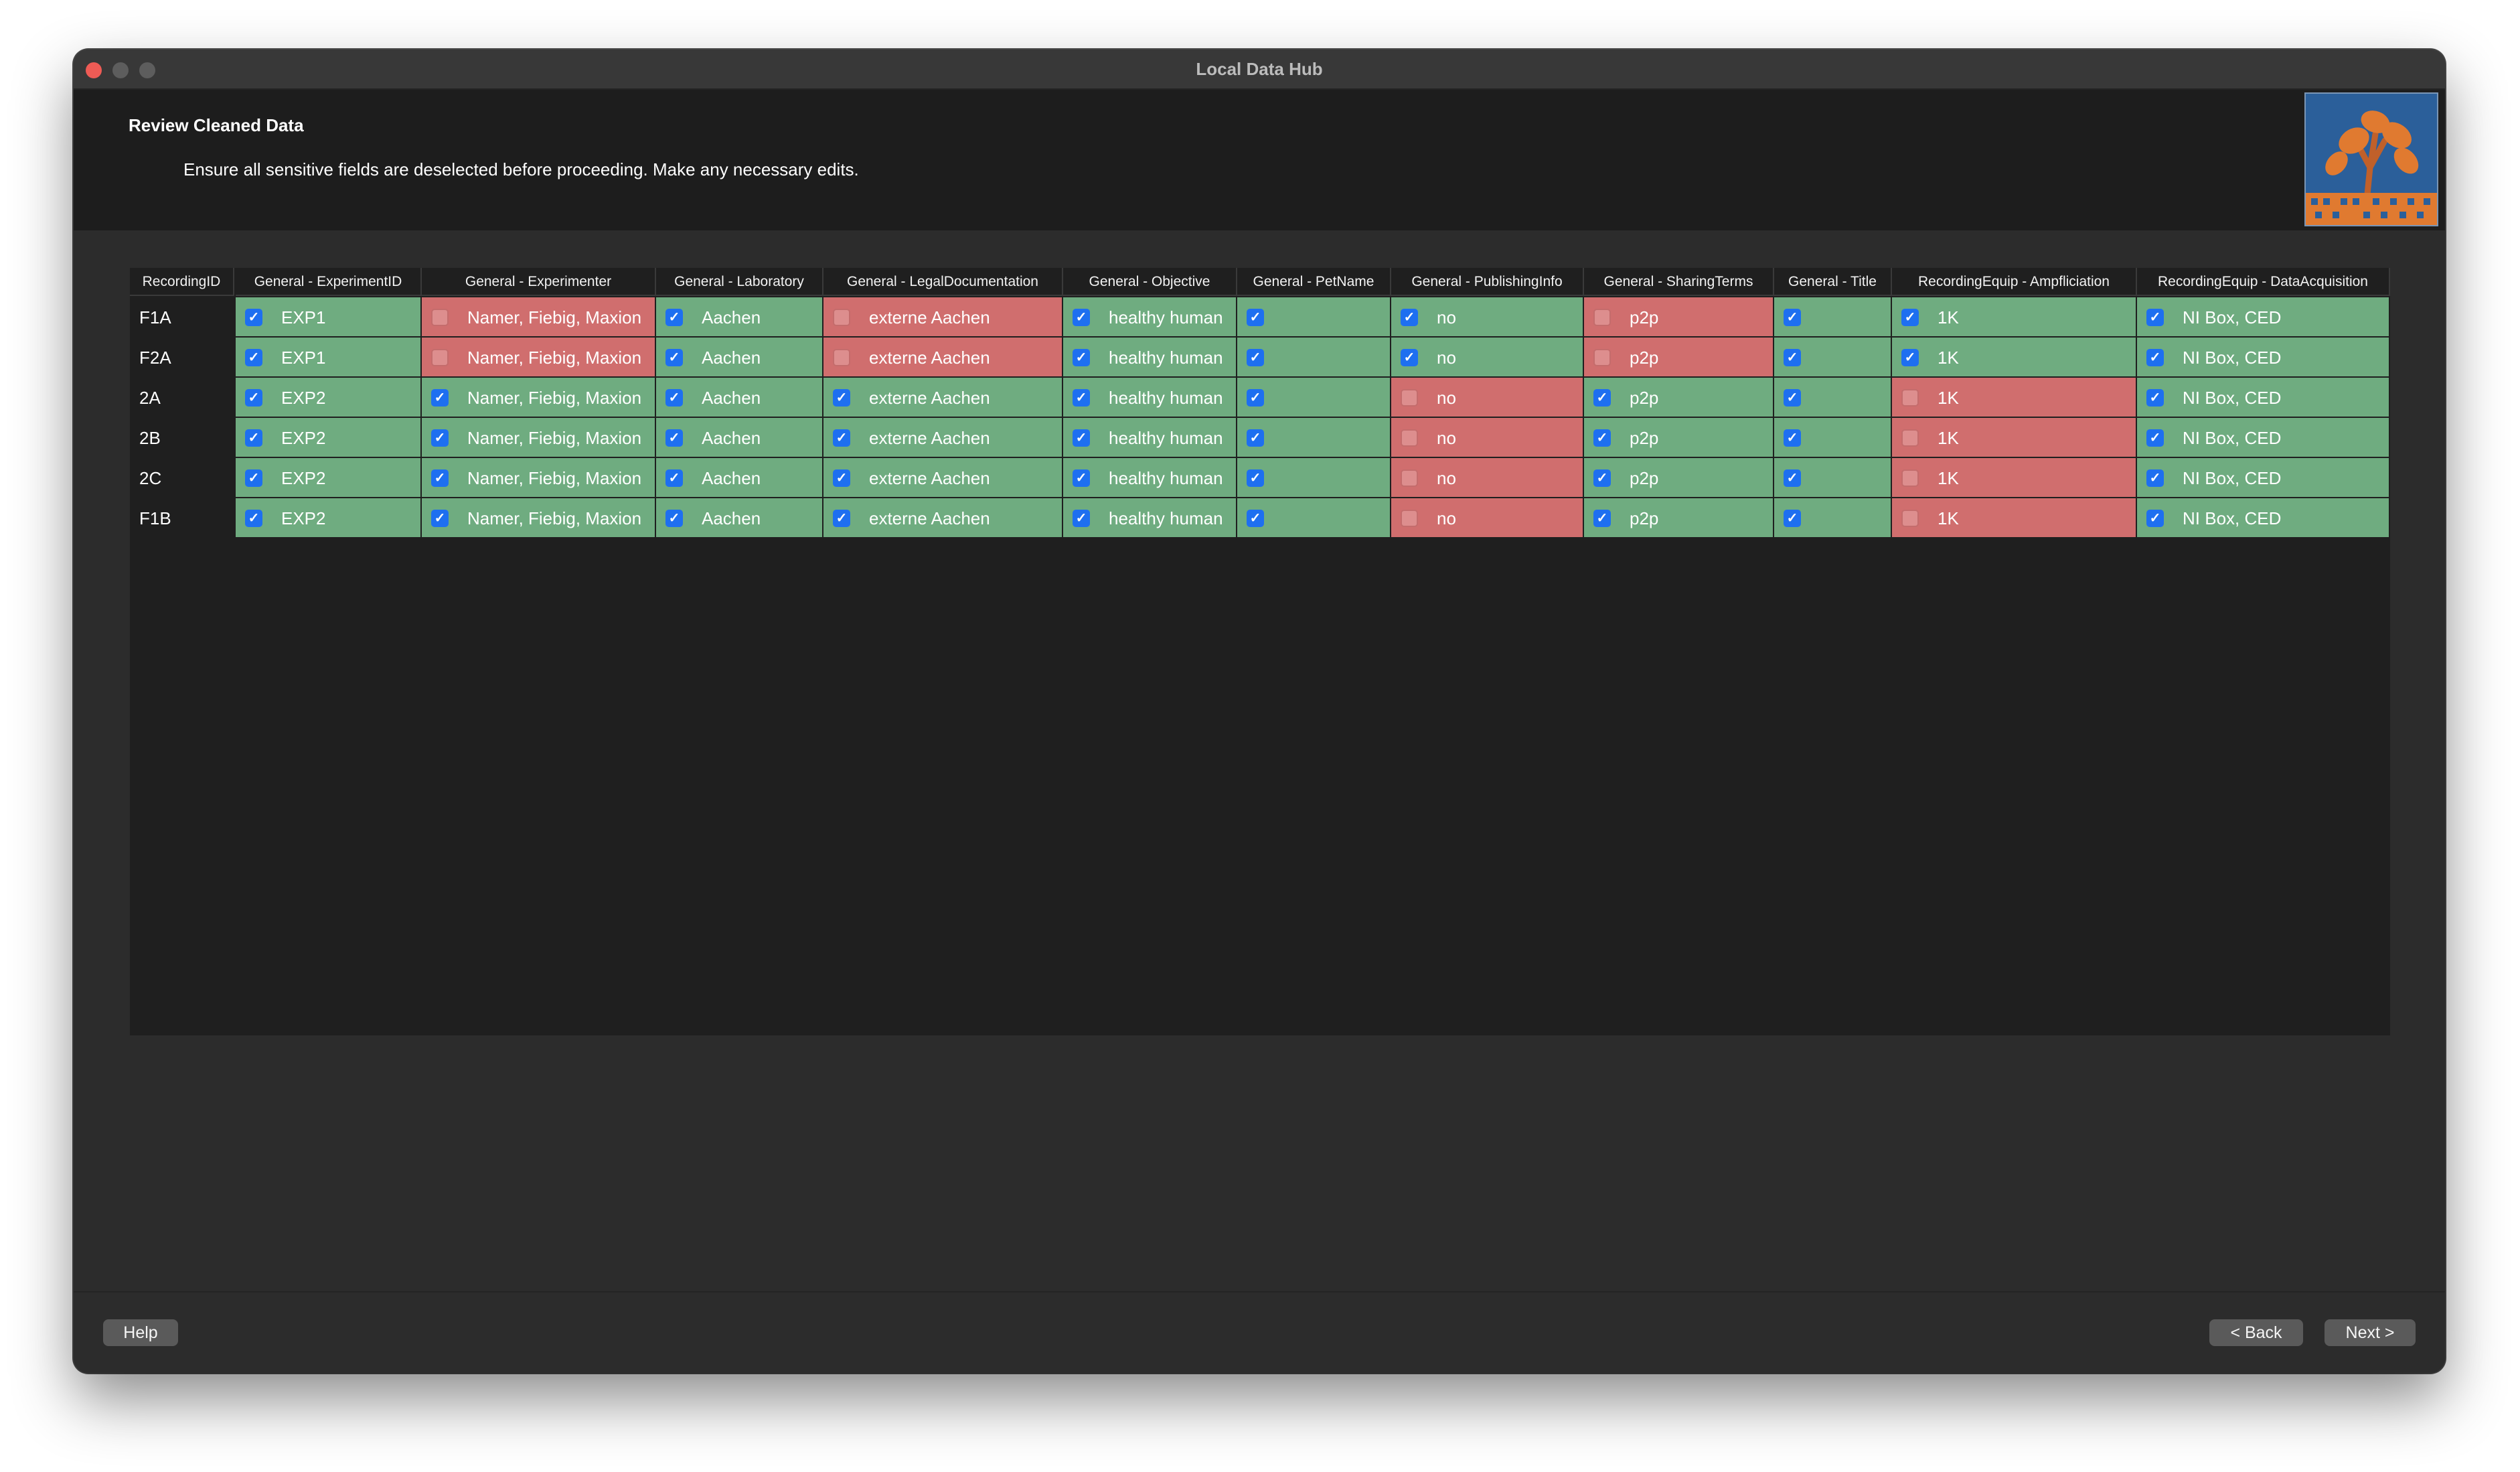 This screenshot has height=1472, width=2520. I want to click on column-header: RecordingEquip - DataAcquisition, so click(2263, 282).